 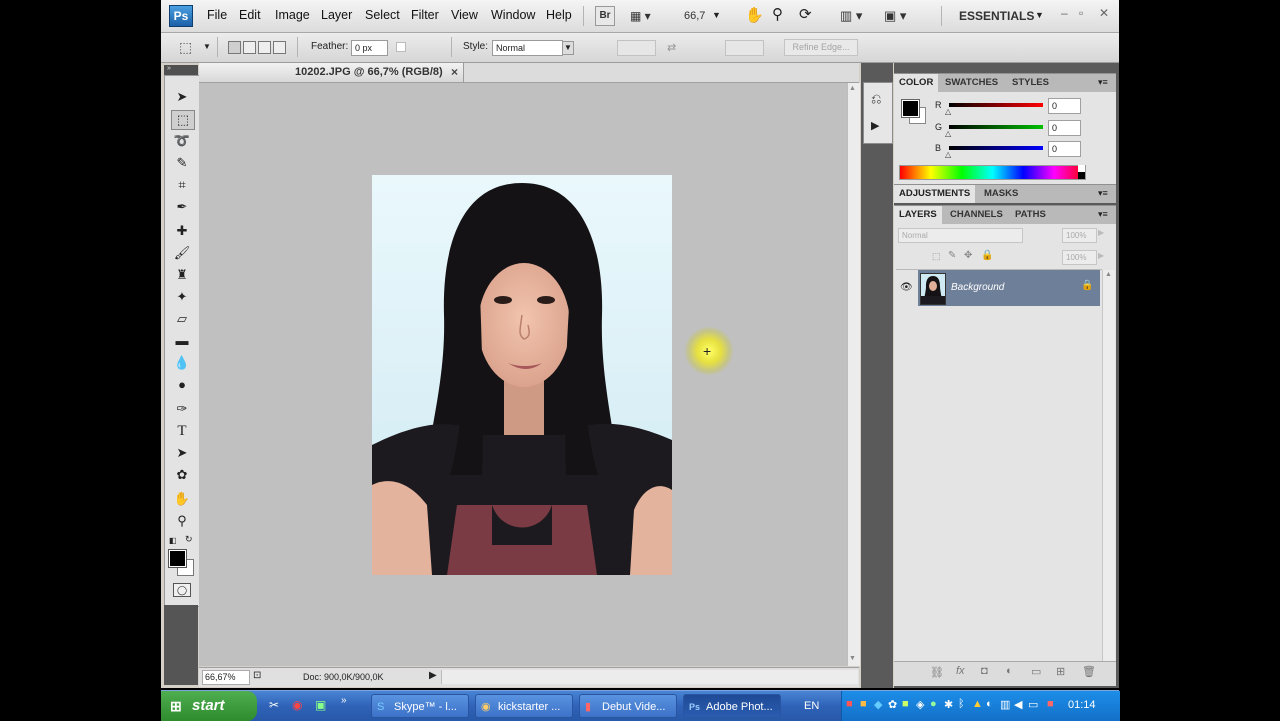 I want to click on subtract-selection-icon, so click(x=264, y=47).